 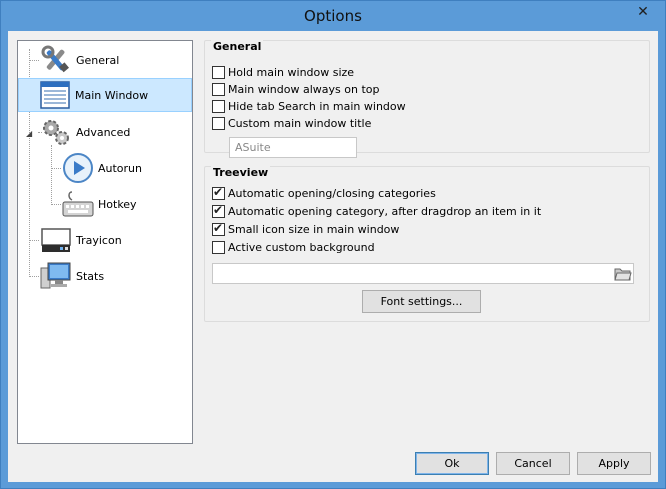 I want to click on general-group-title: General, so click(x=237, y=46).